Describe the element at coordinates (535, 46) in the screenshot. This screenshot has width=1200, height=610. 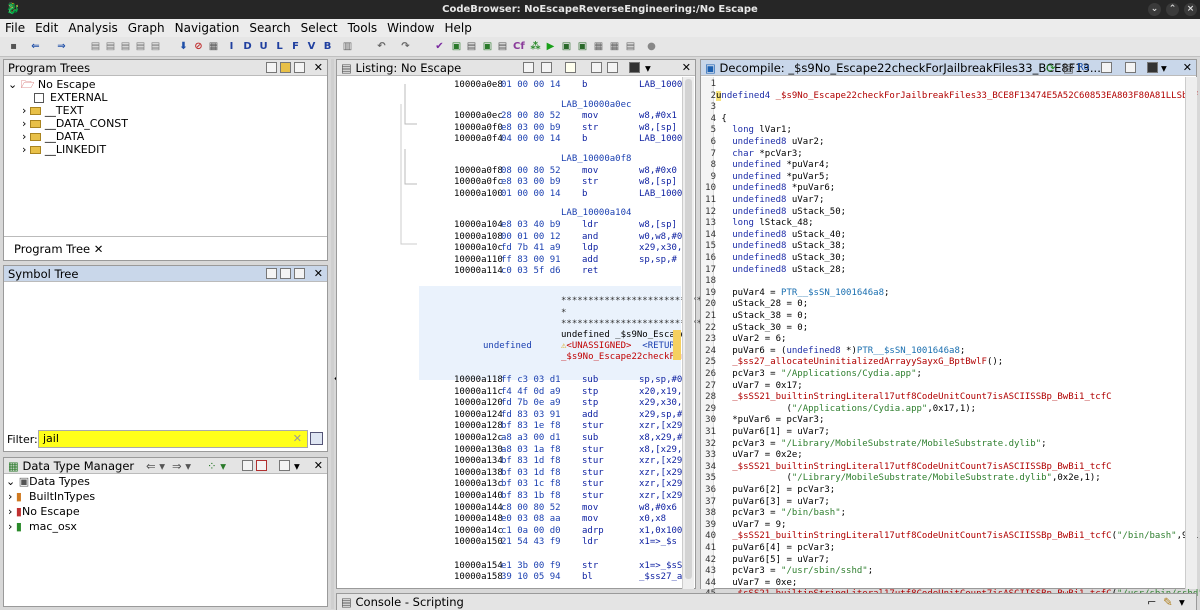
I see `graph-icon: ⁂` at that location.